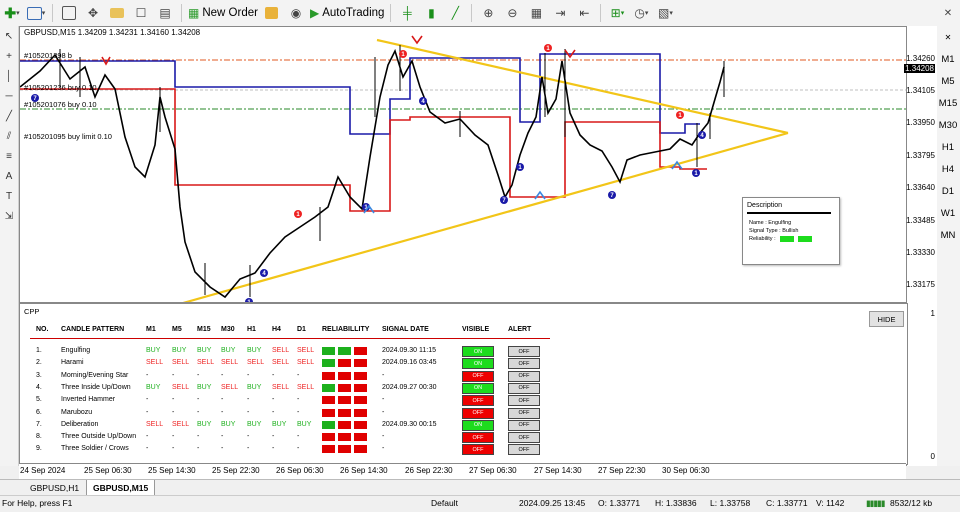  What do you see at coordinates (948, 81) in the screenshot?
I see `timeframe-m5: M5` at bounding box center [948, 81].